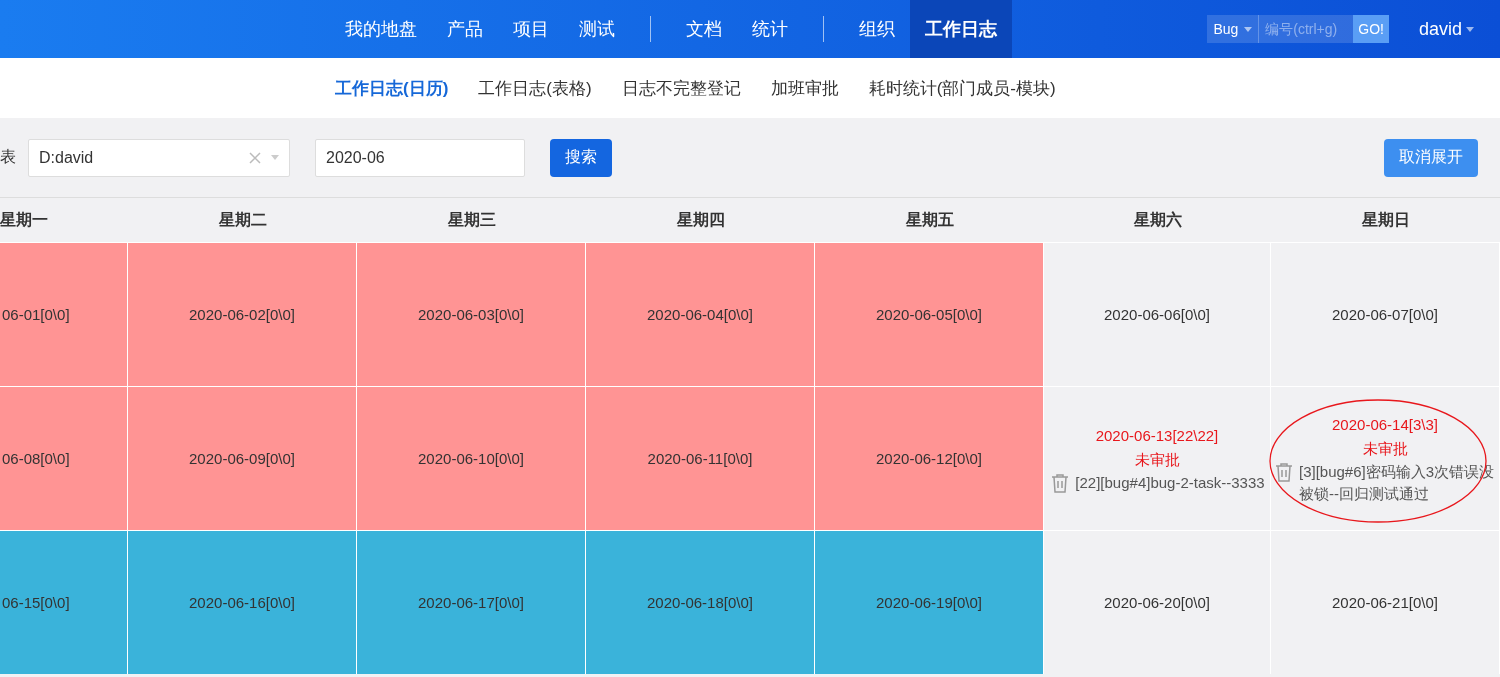  I want to click on day-date: 2020-06-11[0\0], so click(700, 458).